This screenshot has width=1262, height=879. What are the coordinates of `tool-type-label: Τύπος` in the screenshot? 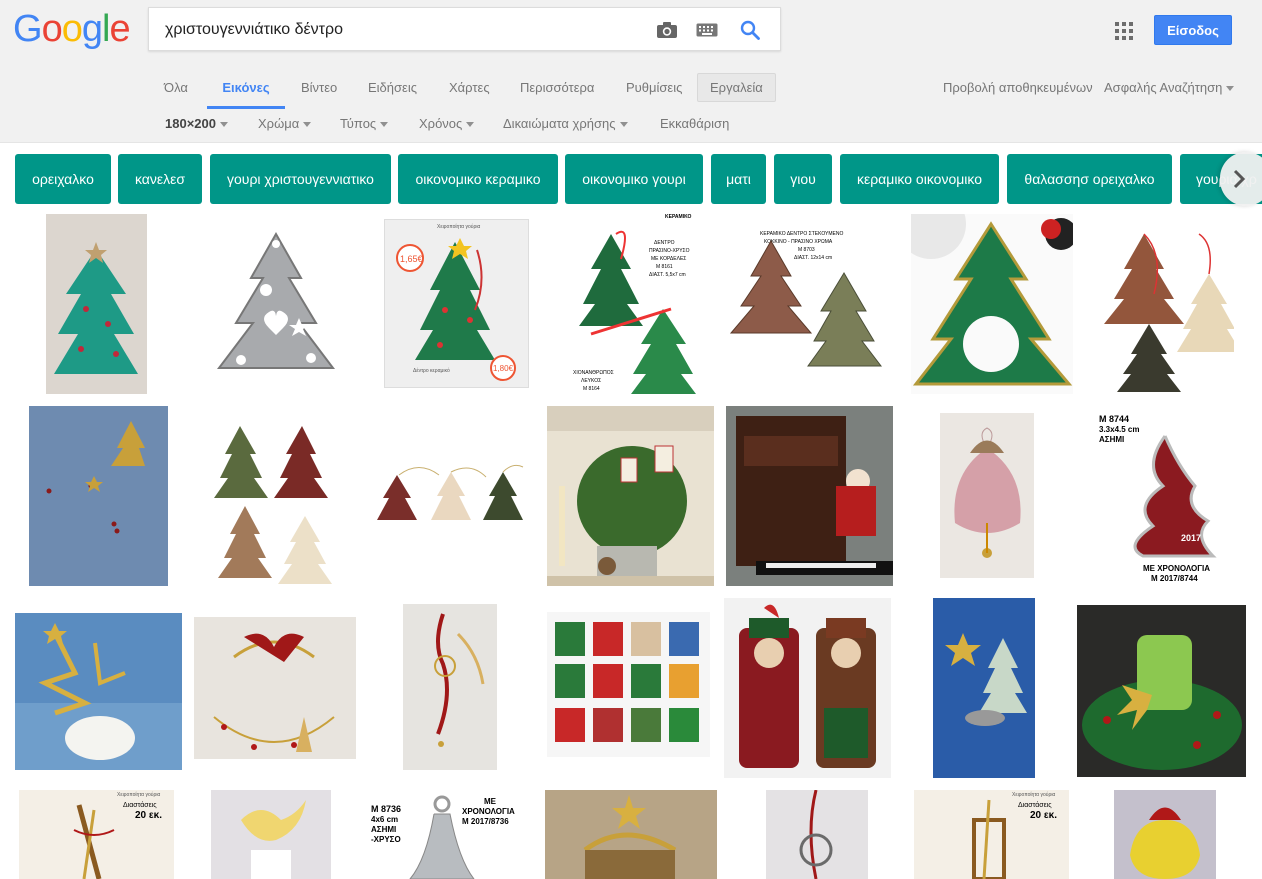 It's located at (358, 123).